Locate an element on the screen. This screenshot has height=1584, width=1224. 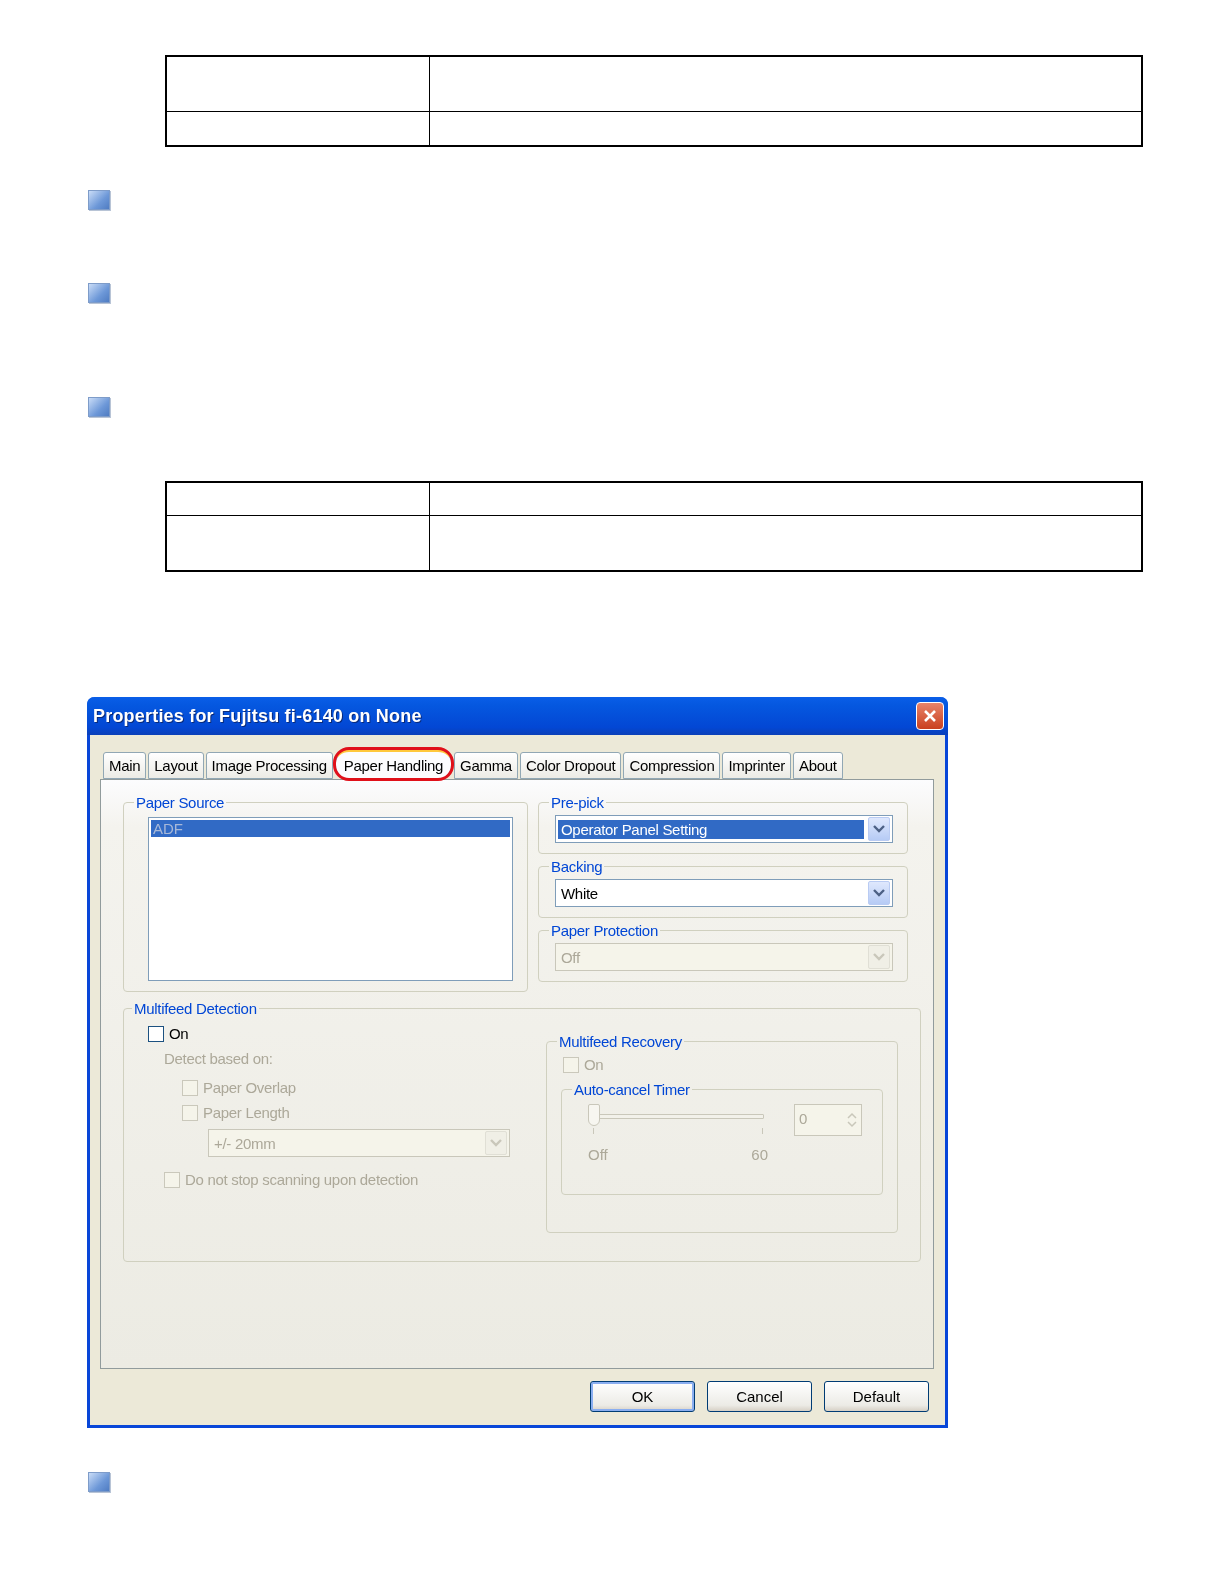
tab: Gamma is located at coordinates (486, 765).